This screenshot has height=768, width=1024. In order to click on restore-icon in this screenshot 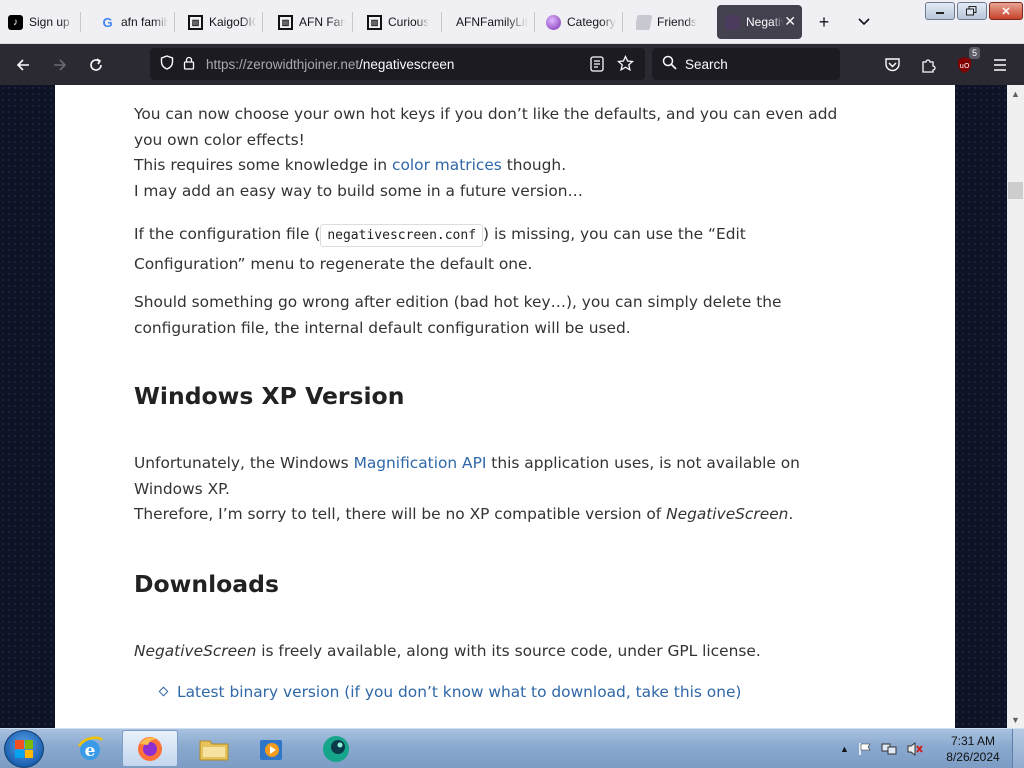, I will do `click(971, 11)`.